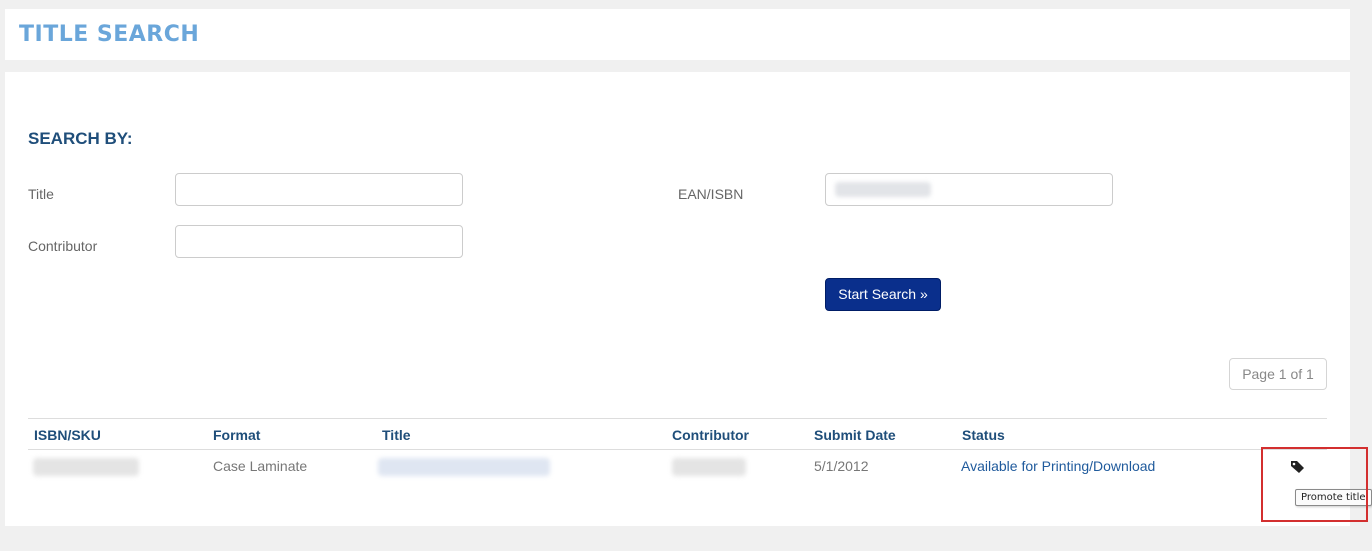 This screenshot has width=1372, height=551. Describe the element at coordinates (319, 241) in the screenshot. I see `contributor-input` at that location.